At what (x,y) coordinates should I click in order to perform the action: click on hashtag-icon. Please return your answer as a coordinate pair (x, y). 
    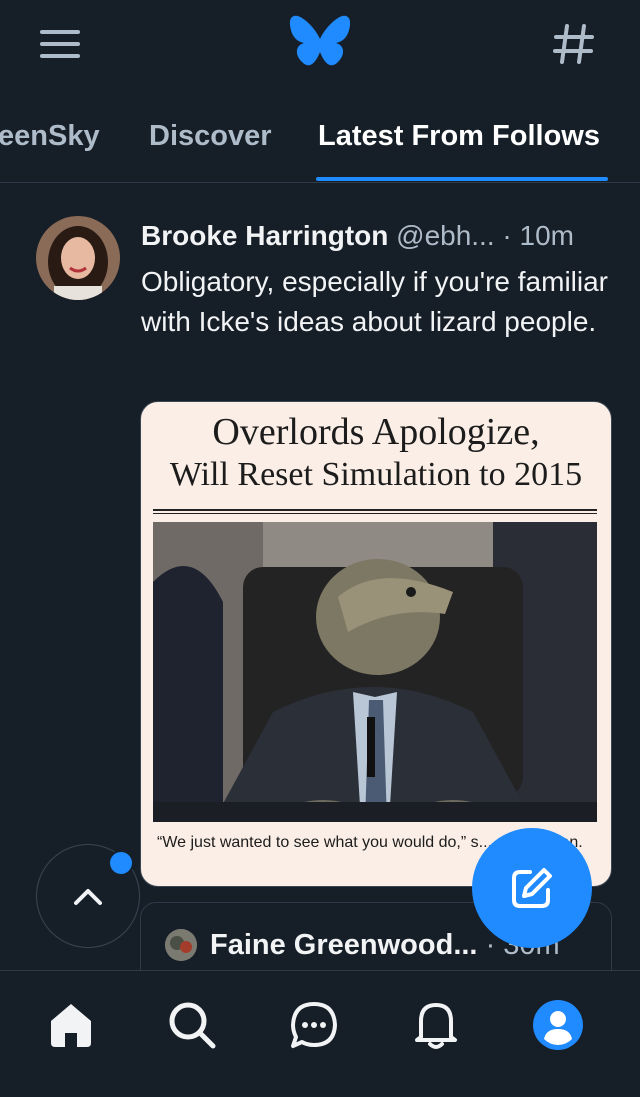
    Looking at the image, I should click on (574, 44).